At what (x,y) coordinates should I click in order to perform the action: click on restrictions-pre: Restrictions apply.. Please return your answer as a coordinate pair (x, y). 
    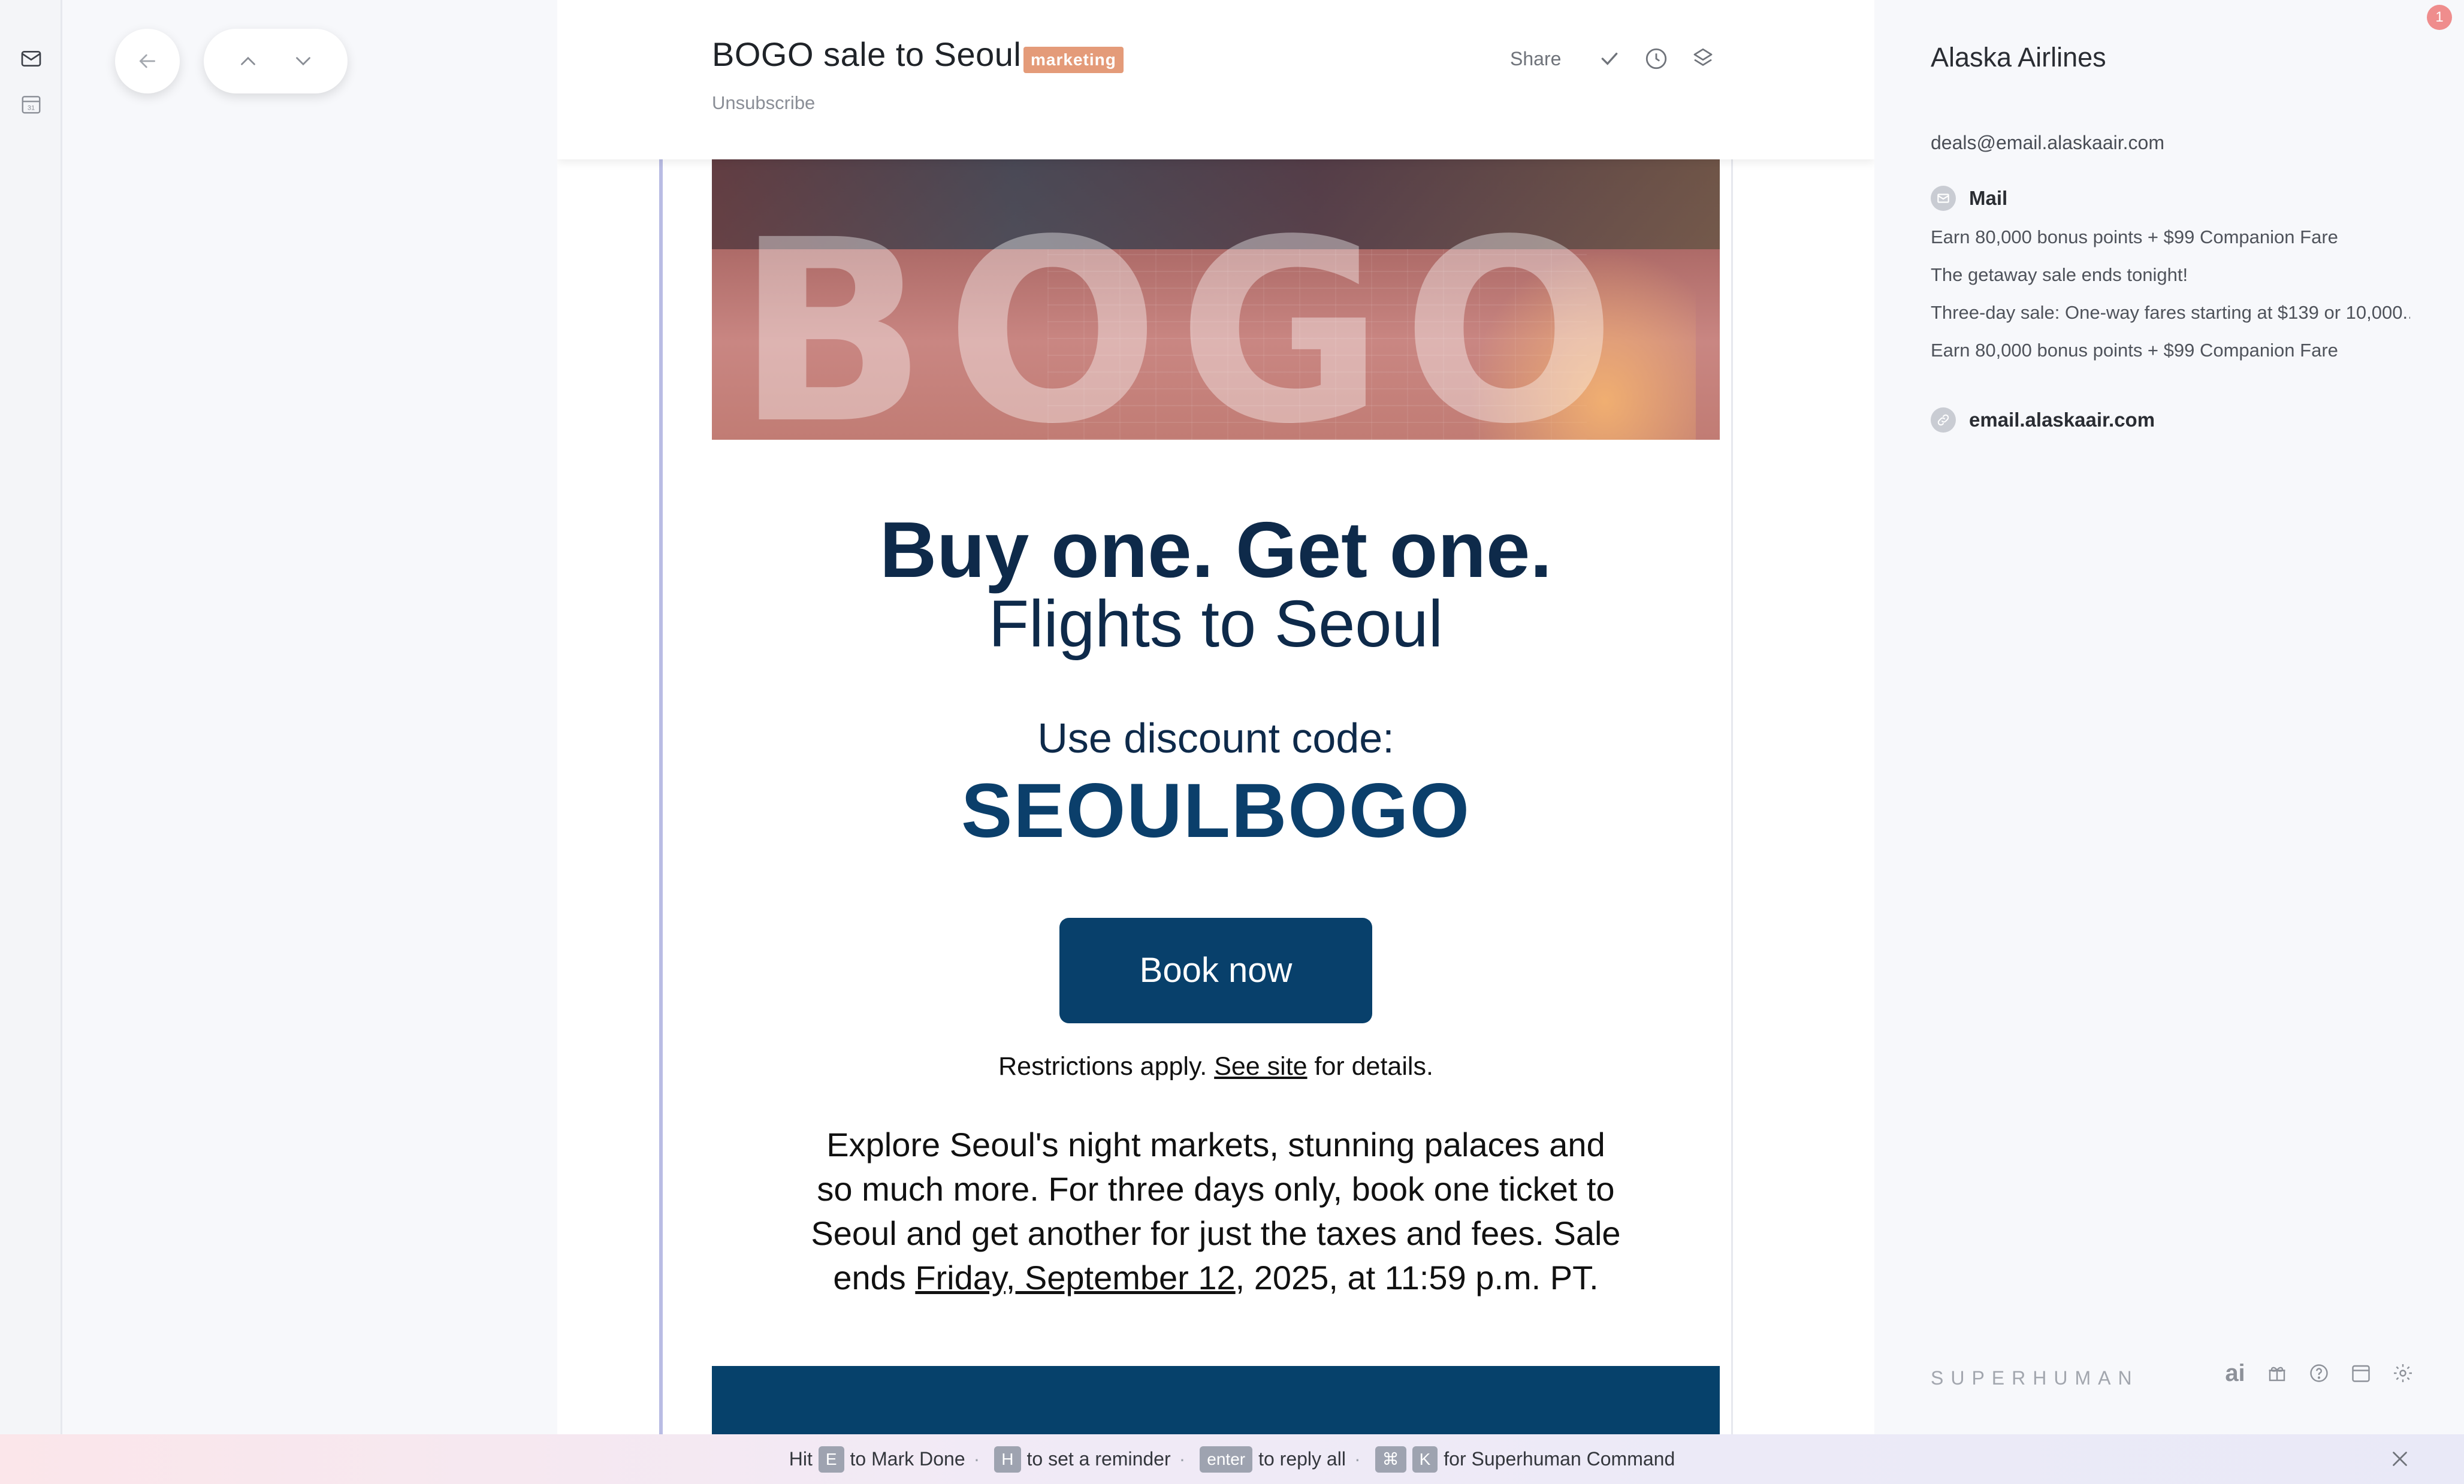
    Looking at the image, I should click on (1102, 1066).